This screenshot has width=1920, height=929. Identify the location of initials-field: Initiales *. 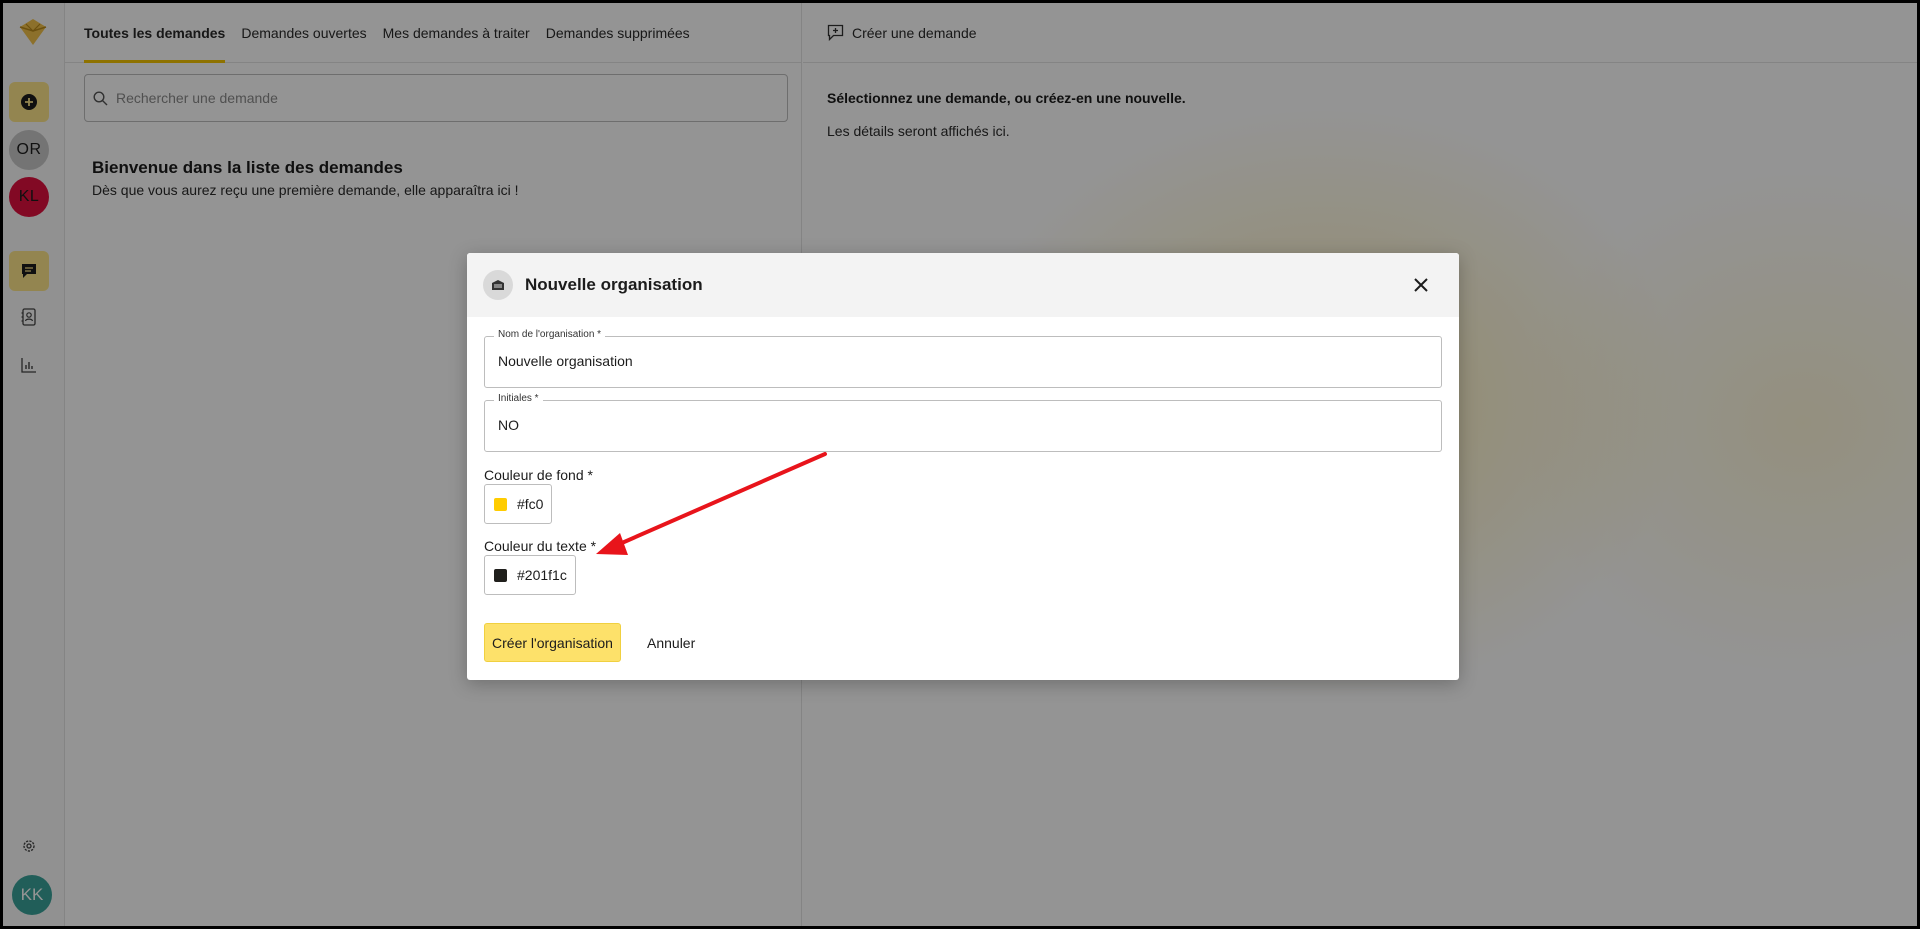
(963, 422).